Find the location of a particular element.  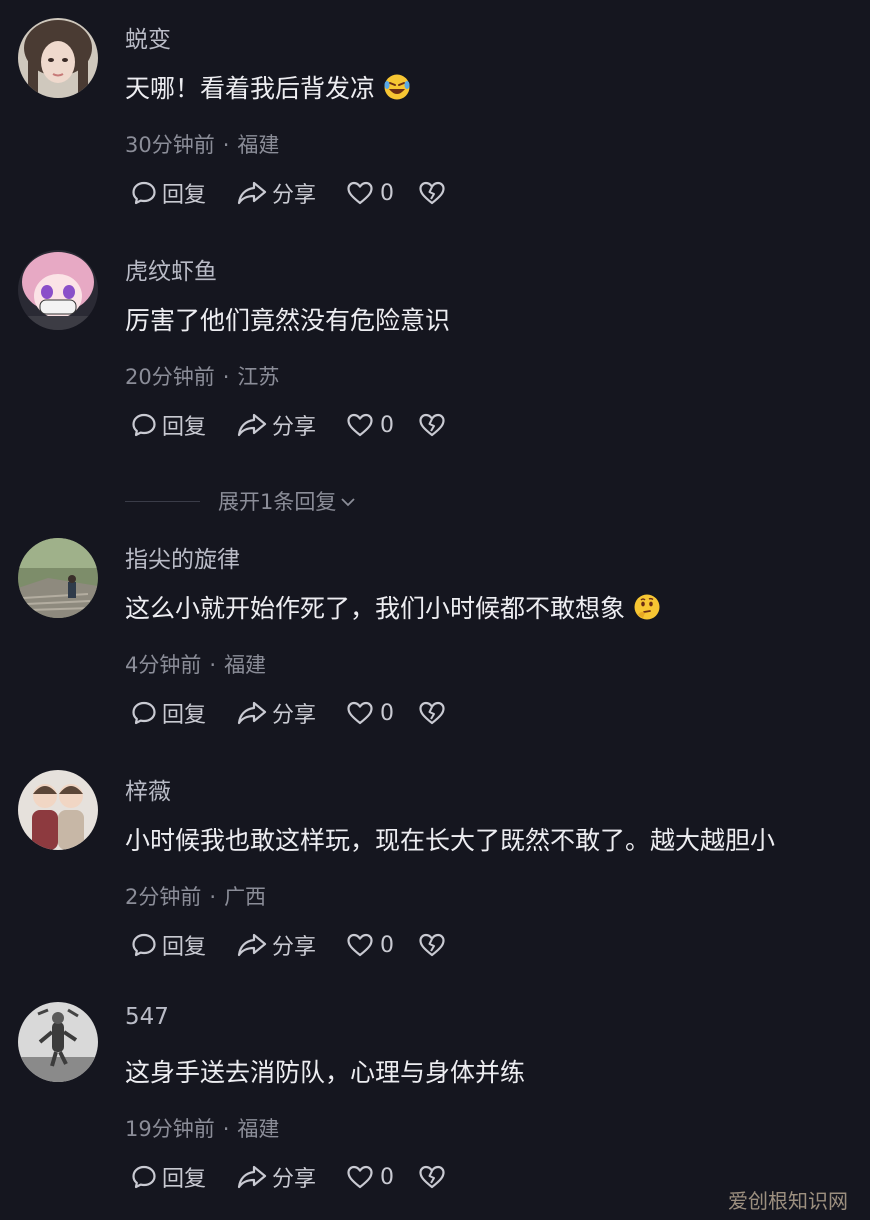

avatar-anime-icon is located at coordinates (58, 290).